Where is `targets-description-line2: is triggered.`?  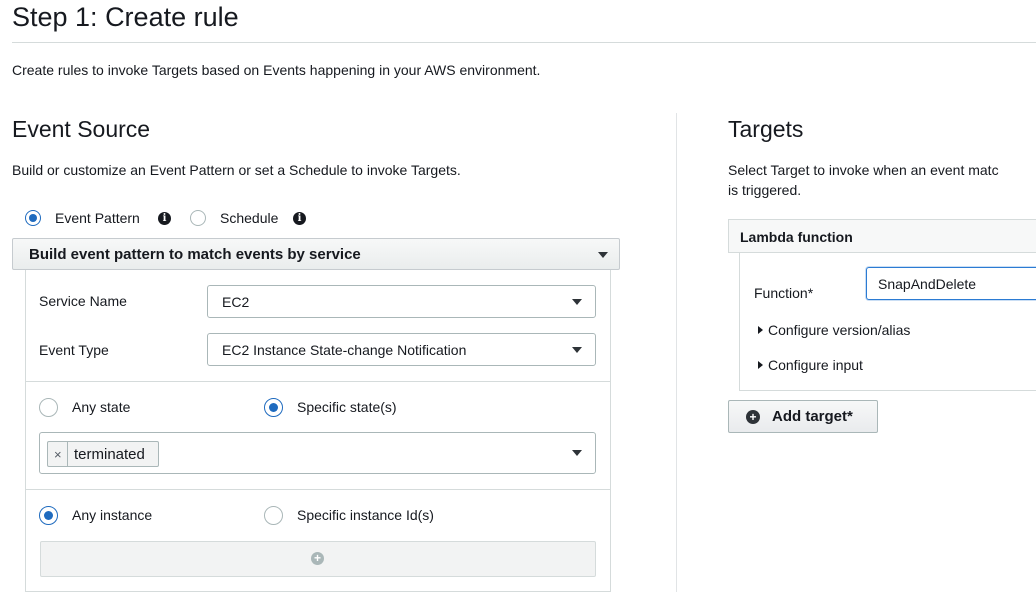
targets-description-line2: is triggered. is located at coordinates (765, 190).